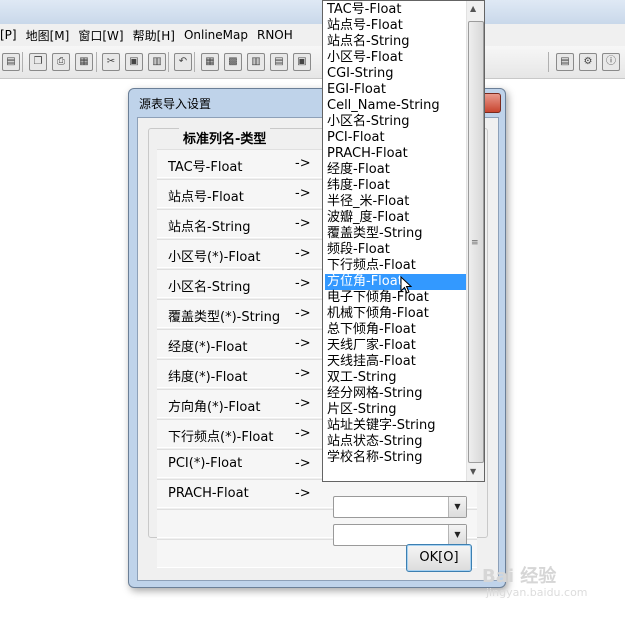  I want to click on dropdown-item: 片区-String, so click(396, 410).